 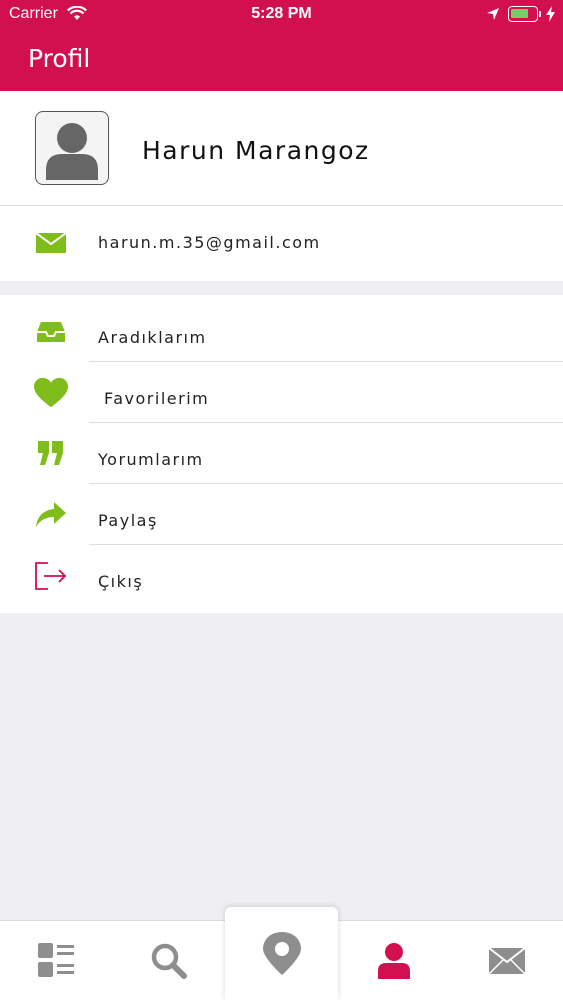 What do you see at coordinates (51, 393) in the screenshot?
I see `heart-icon` at bounding box center [51, 393].